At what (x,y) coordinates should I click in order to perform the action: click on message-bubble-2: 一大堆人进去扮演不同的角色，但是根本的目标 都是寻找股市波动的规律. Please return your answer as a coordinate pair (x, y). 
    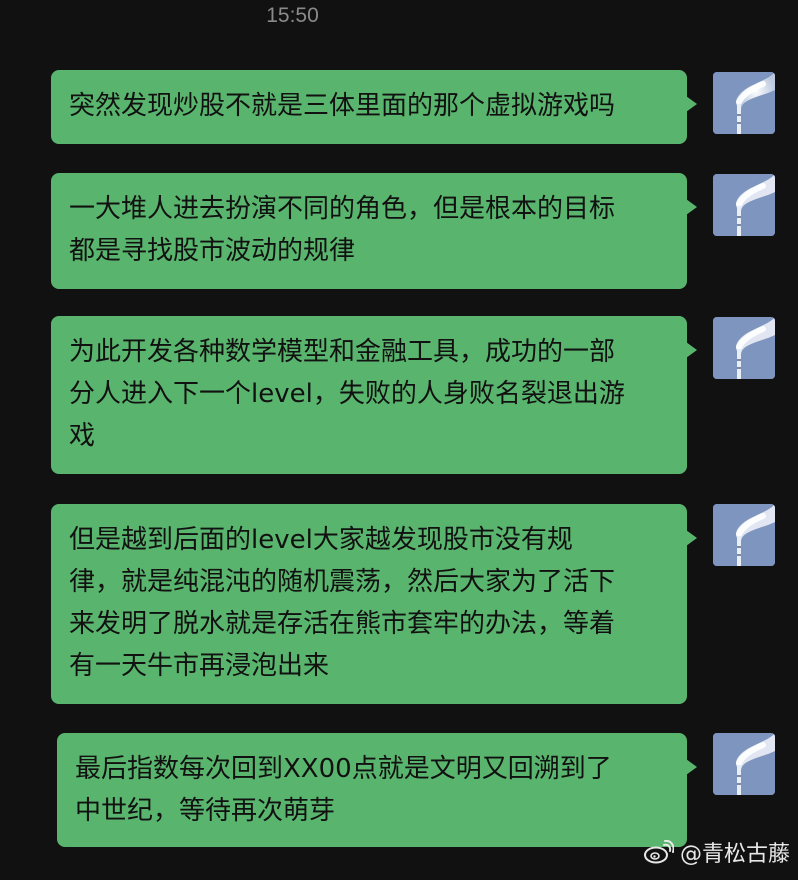
    Looking at the image, I should click on (374, 231).